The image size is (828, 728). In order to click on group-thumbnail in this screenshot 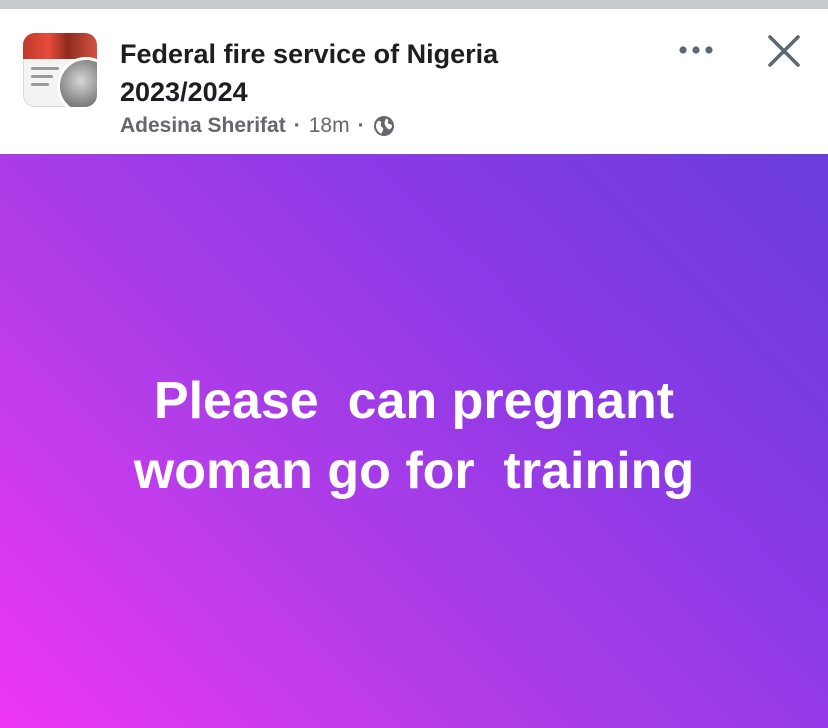, I will do `click(60, 70)`.